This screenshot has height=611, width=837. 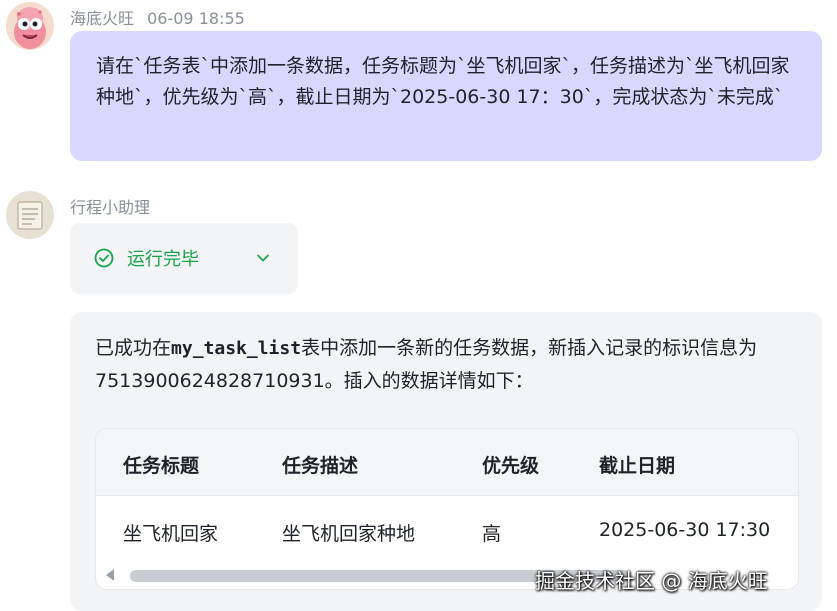 What do you see at coordinates (161, 466) in the screenshot?
I see `column-header-title: 任务标题` at bounding box center [161, 466].